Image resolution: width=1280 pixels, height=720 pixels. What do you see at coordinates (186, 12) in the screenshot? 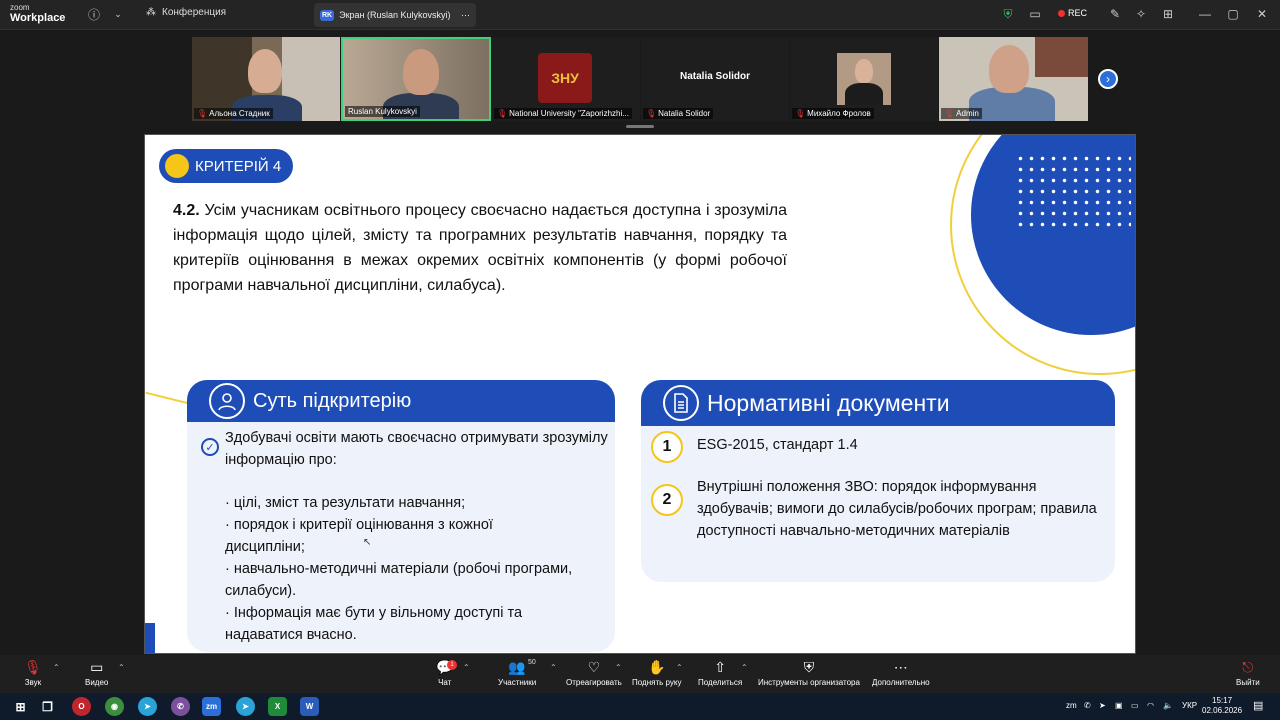
I see `meeting-menu: ⁂ Конференция` at bounding box center [186, 12].